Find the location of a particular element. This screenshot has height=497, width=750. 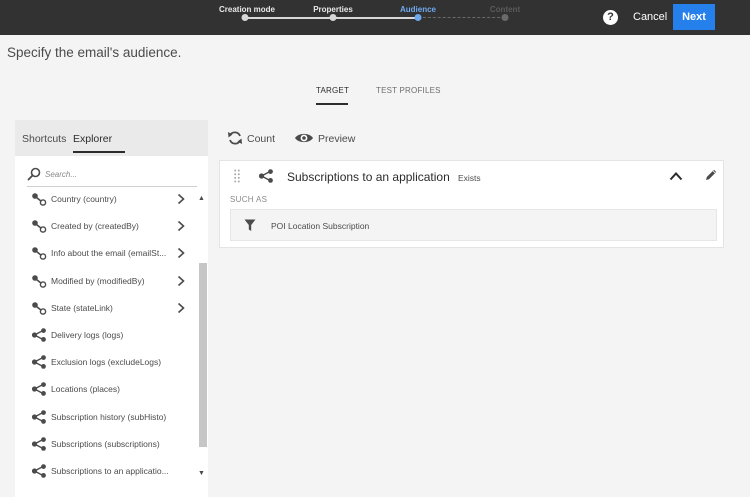

tree-item-label: Locations (places) is located at coordinates (85, 389).